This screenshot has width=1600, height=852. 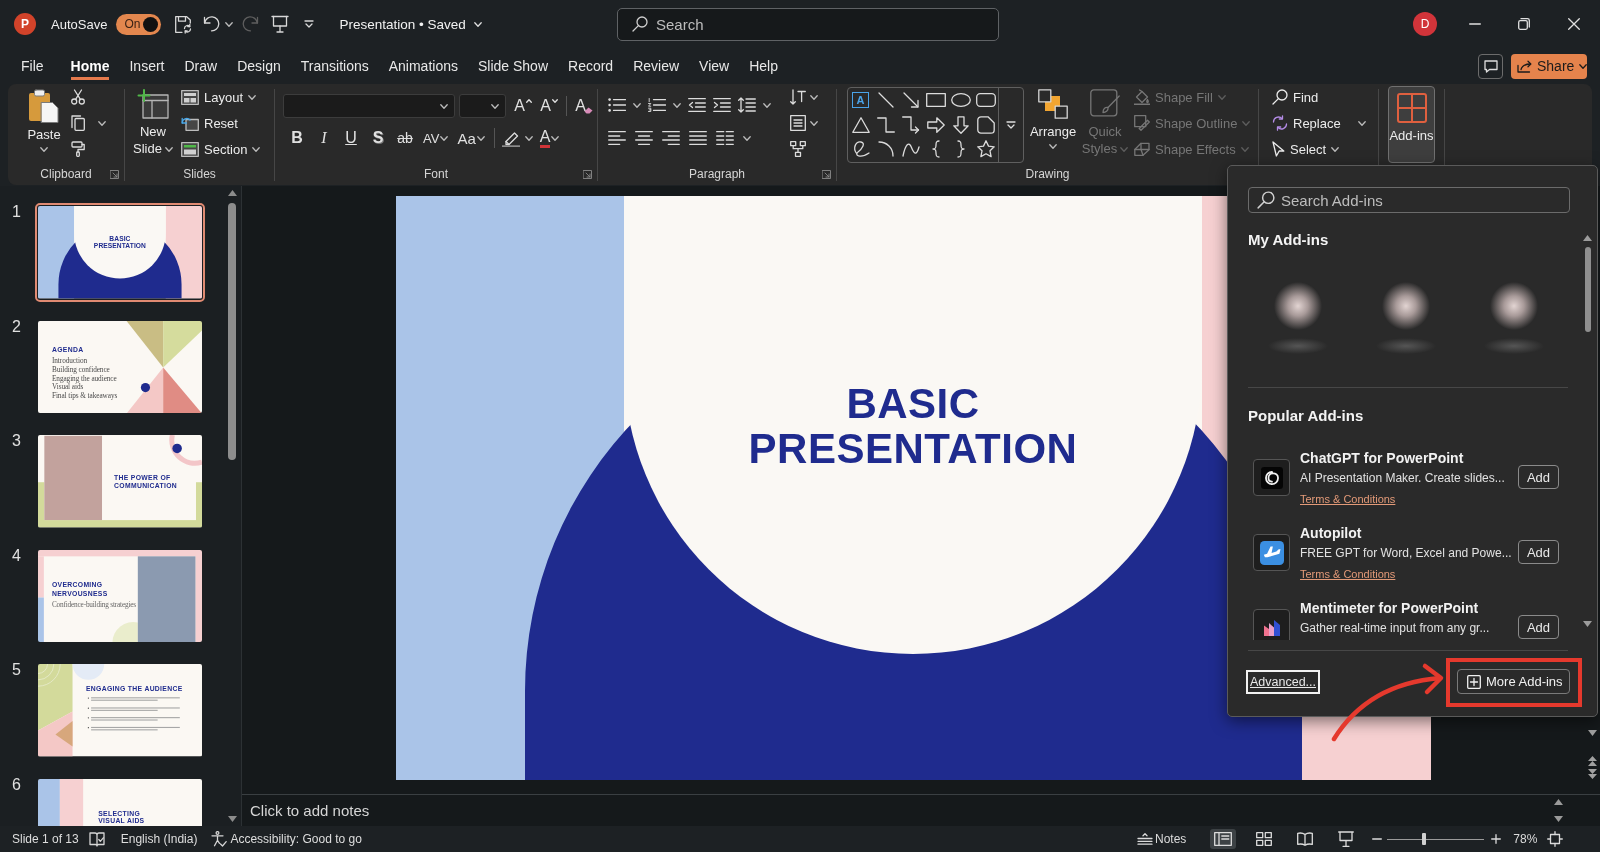 What do you see at coordinates (885, 124) in the screenshot?
I see `elbow-connector-icon` at bounding box center [885, 124].